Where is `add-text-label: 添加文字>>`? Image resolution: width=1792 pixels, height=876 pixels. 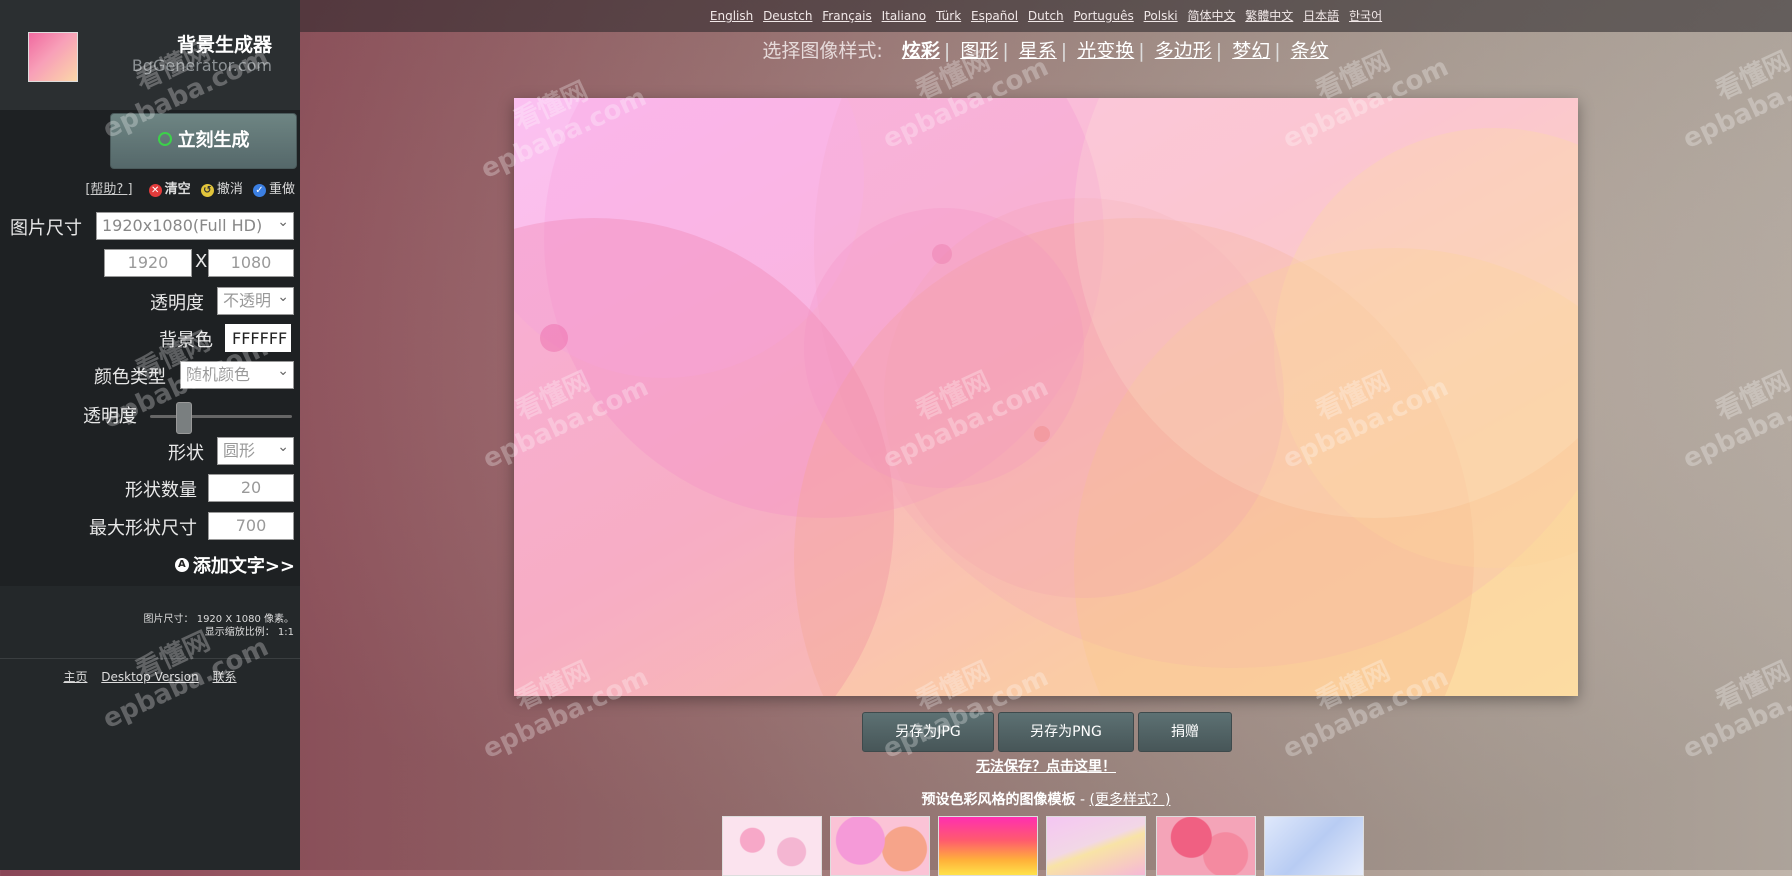
add-text-label: 添加文字>> is located at coordinates (243, 566).